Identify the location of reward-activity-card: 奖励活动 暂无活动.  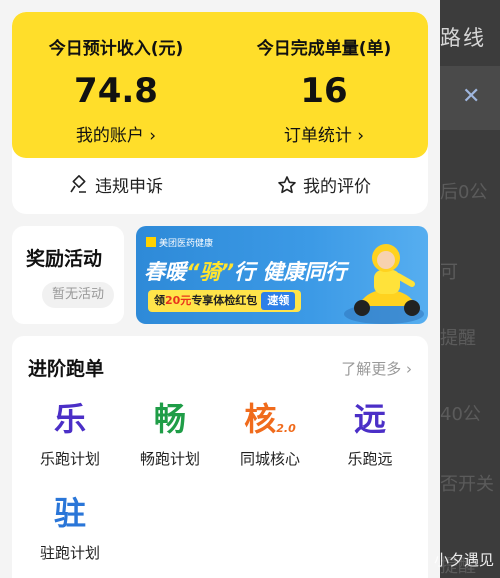
(68, 275).